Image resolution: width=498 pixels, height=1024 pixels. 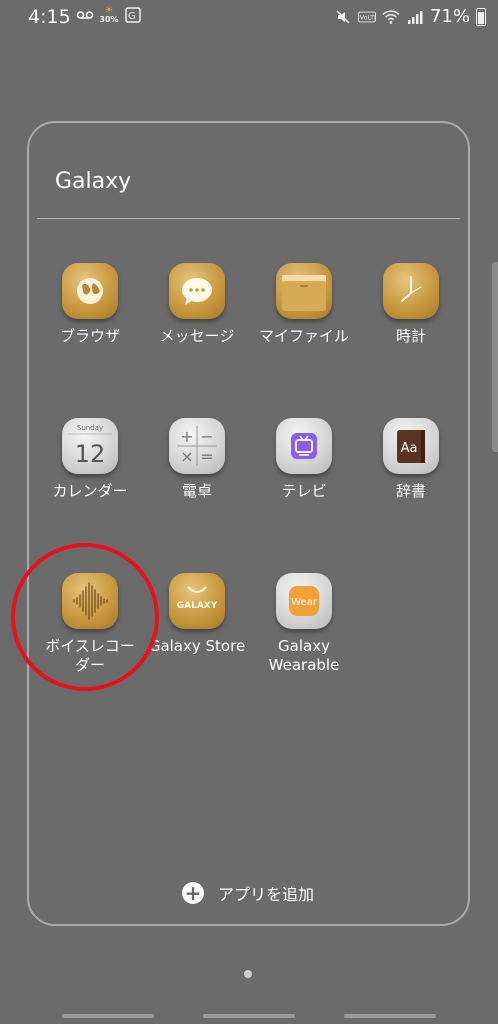 I want to click on add-apps-button: + アプリを追加, so click(x=248, y=893).